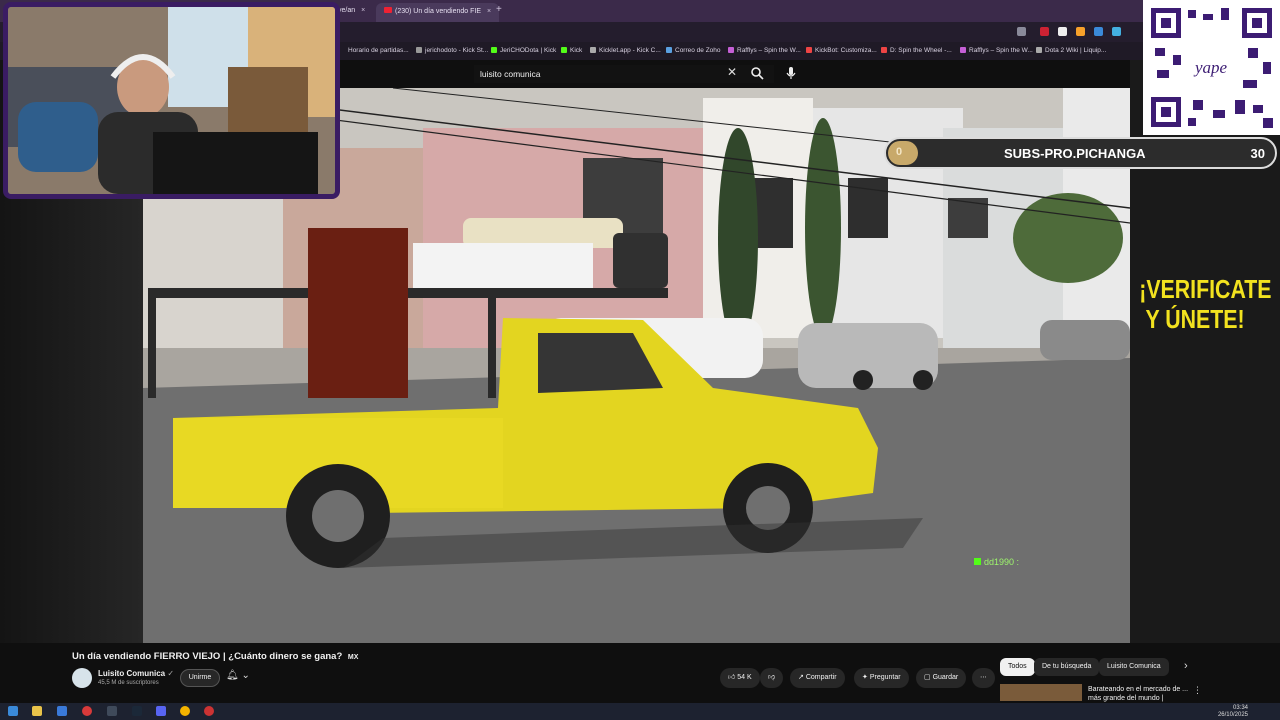 This screenshot has height=720, width=1280. What do you see at coordinates (791, 73) in the screenshot?
I see `microphone-icon` at bounding box center [791, 73].